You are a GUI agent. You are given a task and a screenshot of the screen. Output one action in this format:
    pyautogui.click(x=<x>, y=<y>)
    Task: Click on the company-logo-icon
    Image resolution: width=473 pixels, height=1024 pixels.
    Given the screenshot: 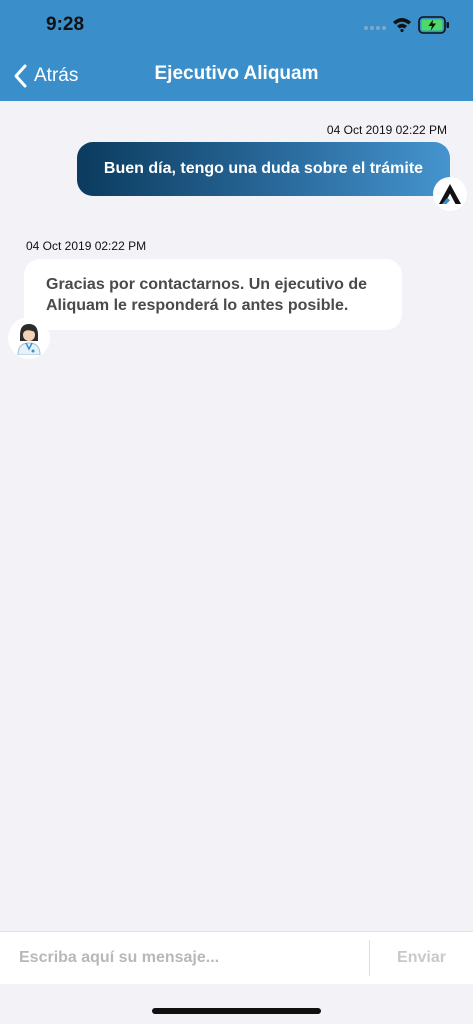 What is the action you would take?
    pyautogui.click(x=450, y=194)
    